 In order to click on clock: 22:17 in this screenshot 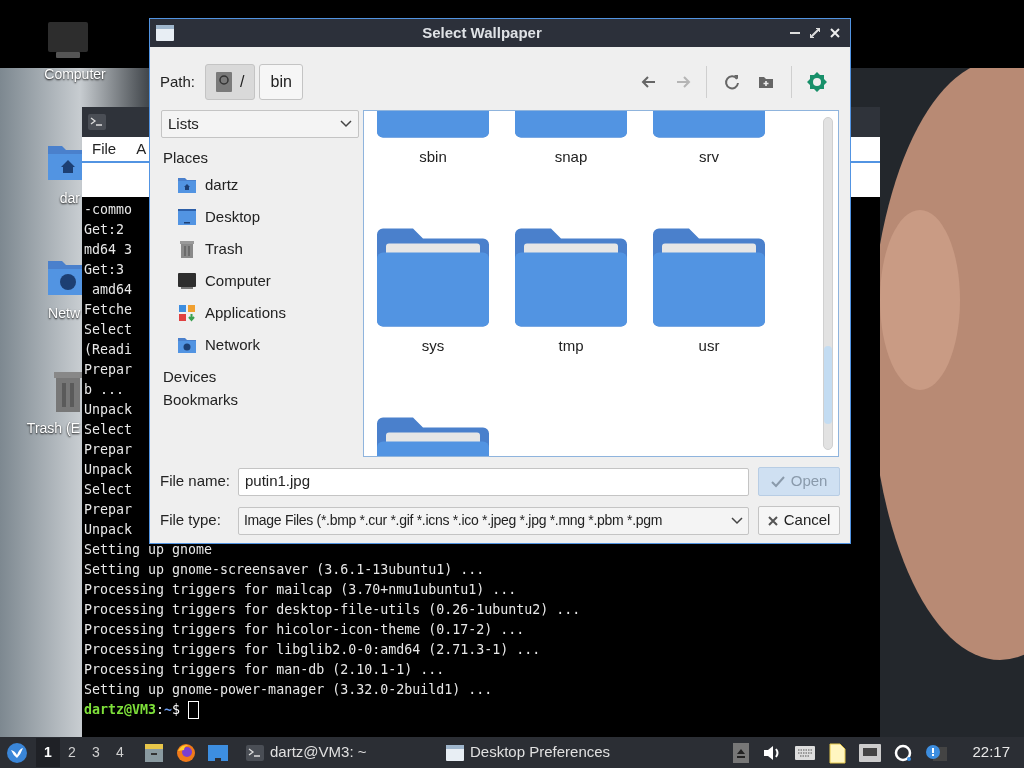, I will do `click(991, 752)`.